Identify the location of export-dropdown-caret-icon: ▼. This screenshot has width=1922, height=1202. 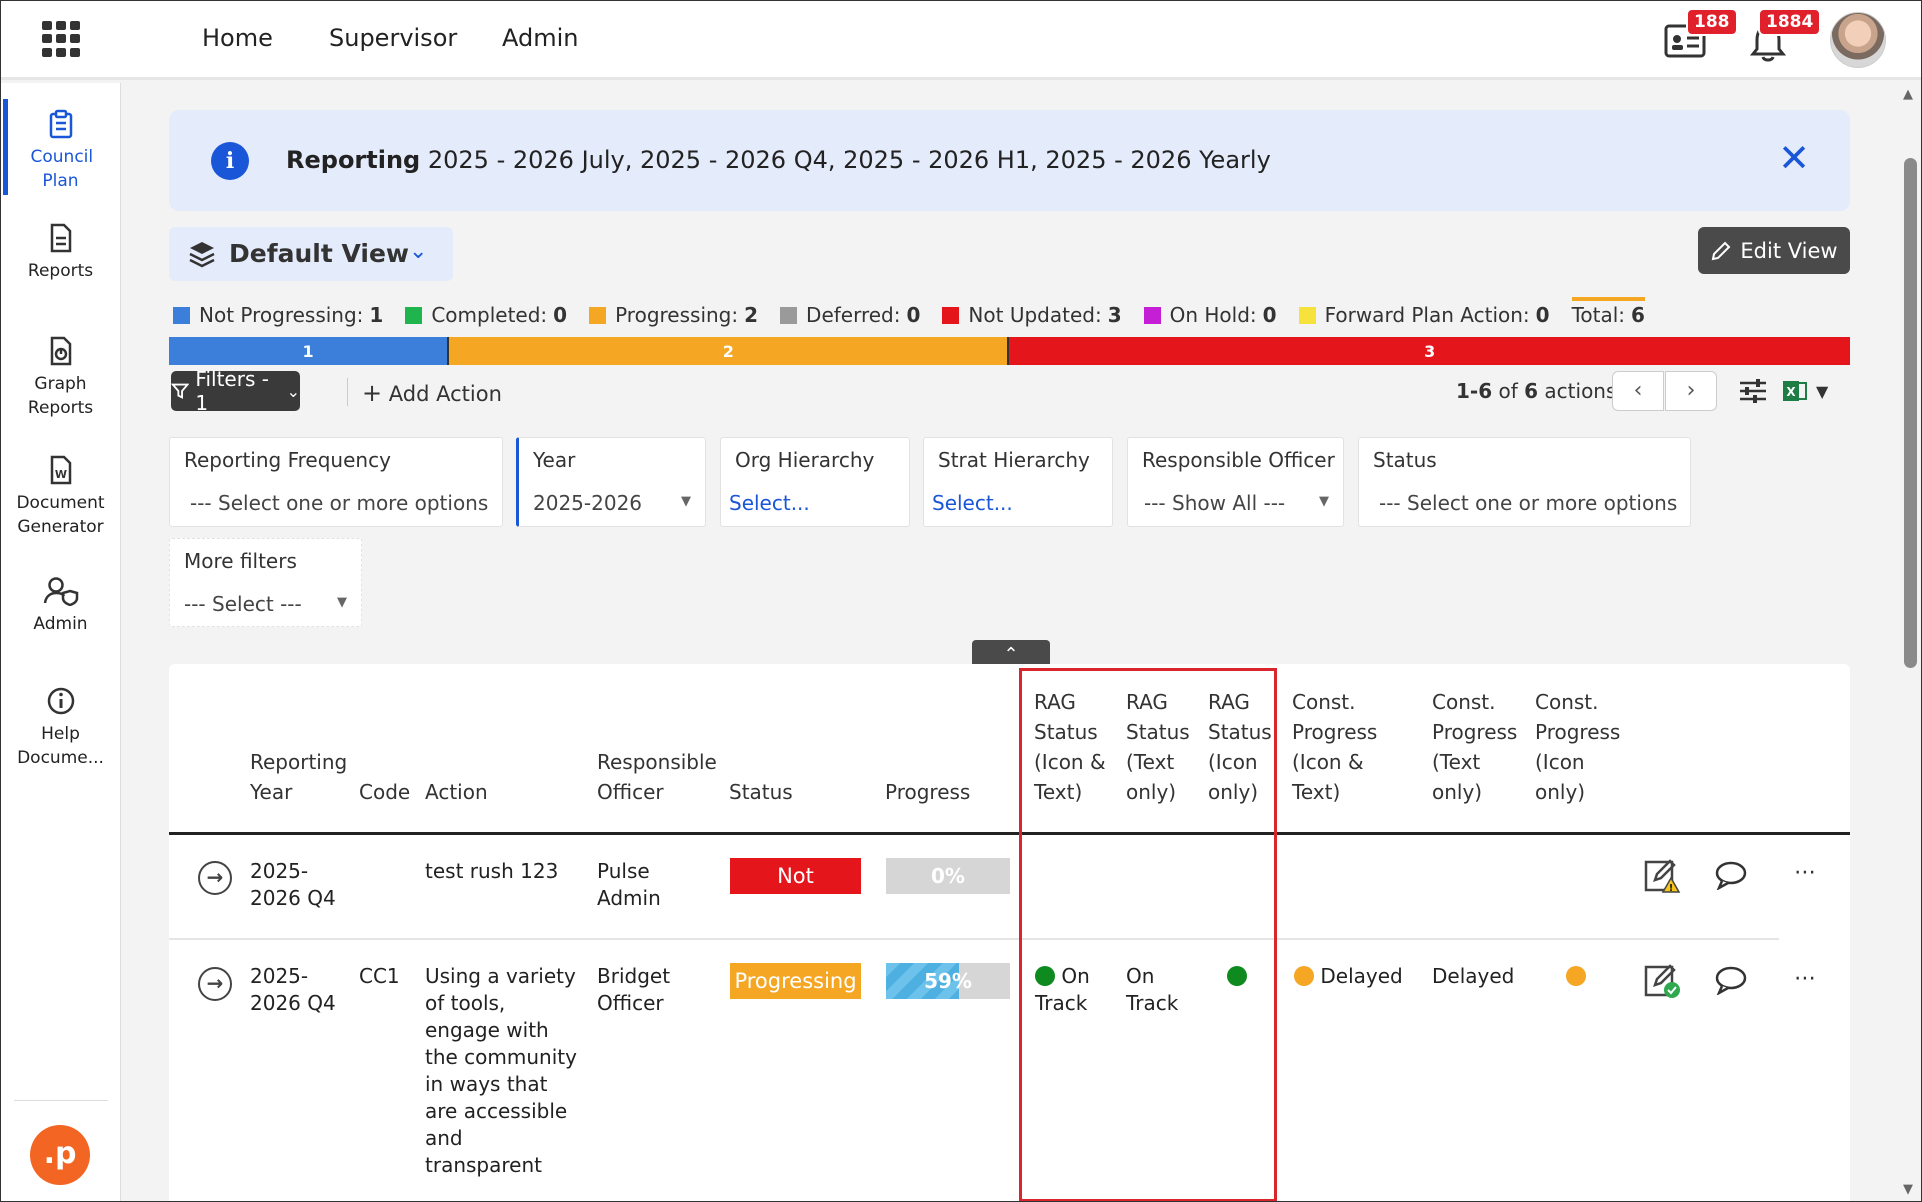
(1822, 391).